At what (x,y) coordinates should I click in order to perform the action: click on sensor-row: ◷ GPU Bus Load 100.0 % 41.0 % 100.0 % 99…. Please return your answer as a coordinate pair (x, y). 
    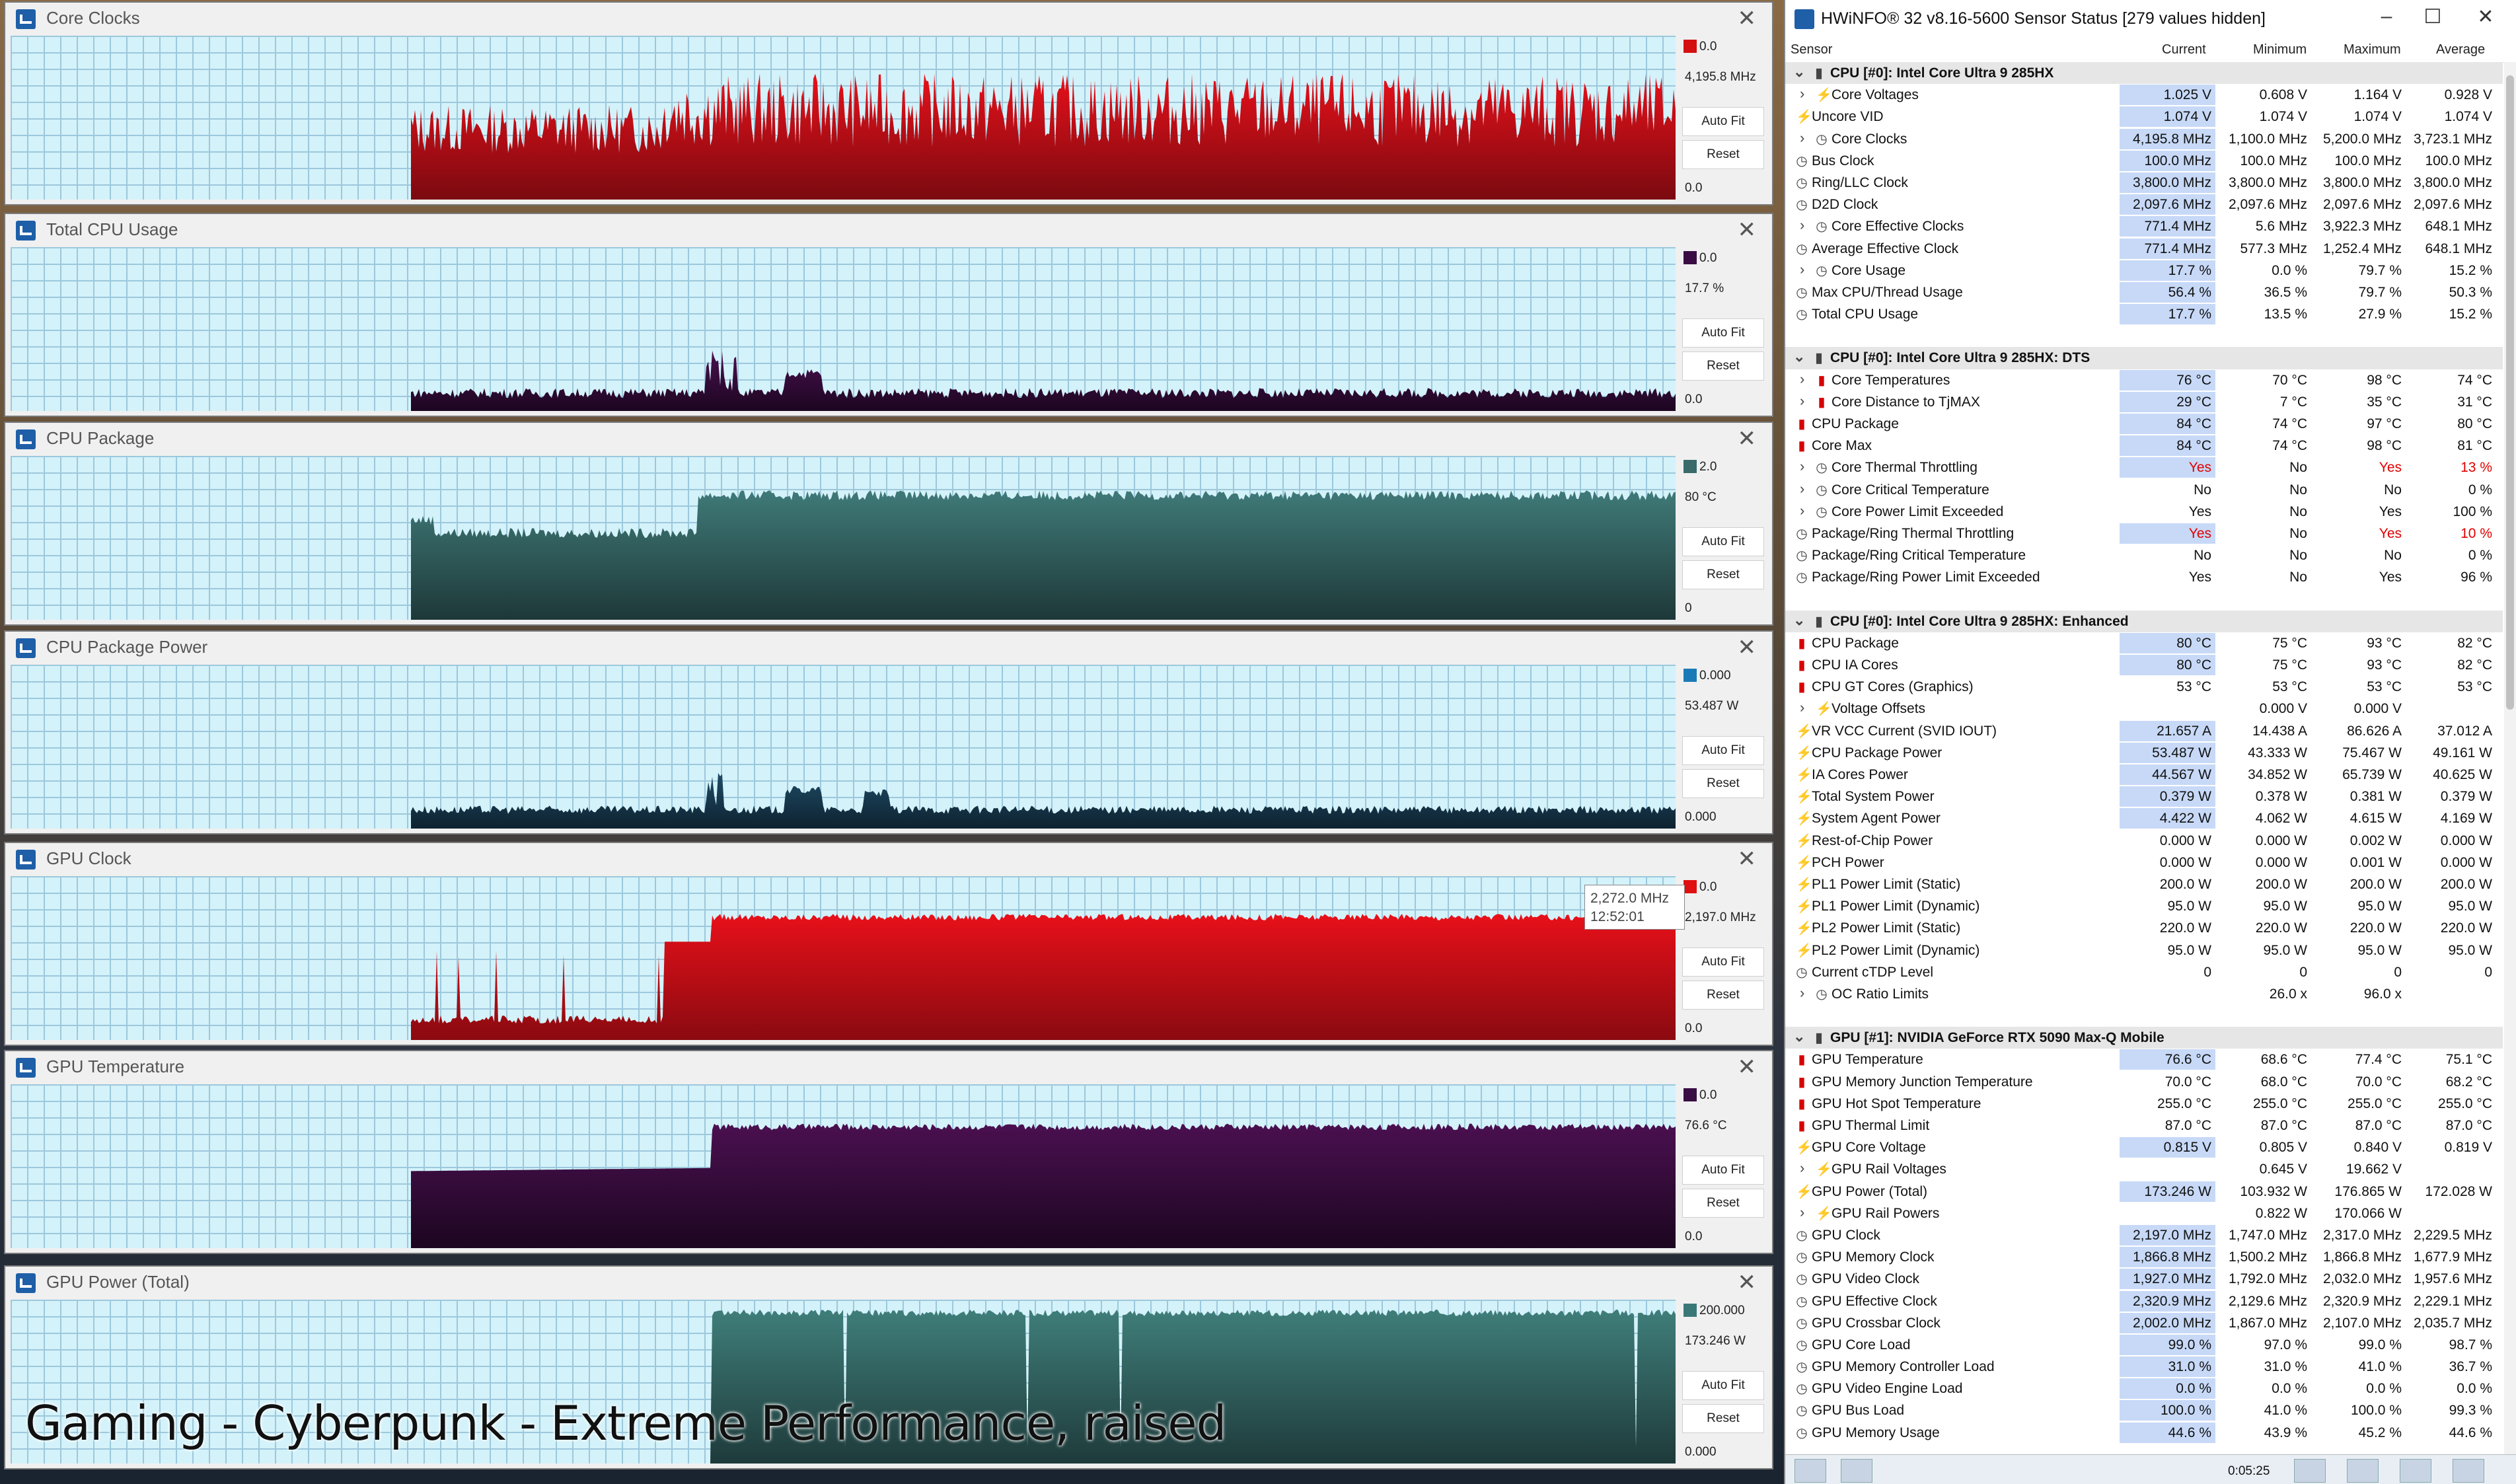
    Looking at the image, I should click on (2144, 1410).